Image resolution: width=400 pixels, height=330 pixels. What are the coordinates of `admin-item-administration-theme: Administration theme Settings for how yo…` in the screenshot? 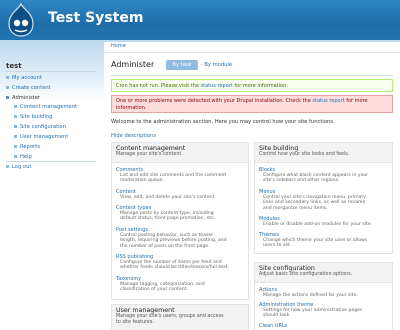 It's located at (310, 310).